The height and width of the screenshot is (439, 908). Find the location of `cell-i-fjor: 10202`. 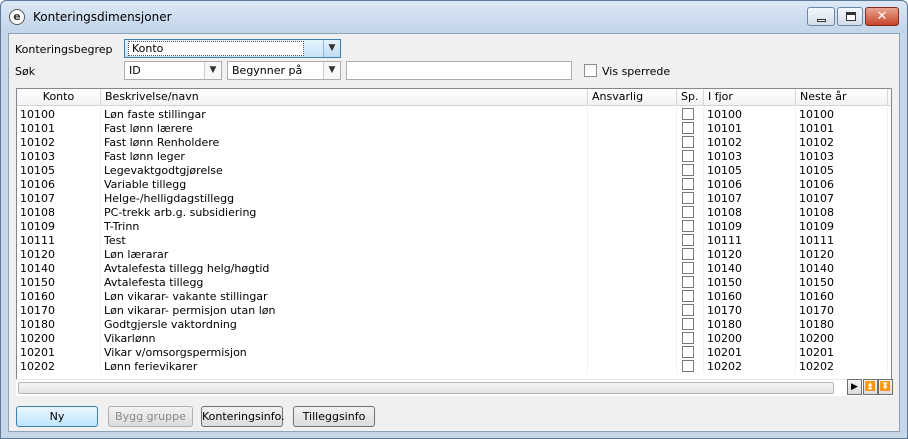

cell-i-fjor: 10202 is located at coordinates (750, 367).